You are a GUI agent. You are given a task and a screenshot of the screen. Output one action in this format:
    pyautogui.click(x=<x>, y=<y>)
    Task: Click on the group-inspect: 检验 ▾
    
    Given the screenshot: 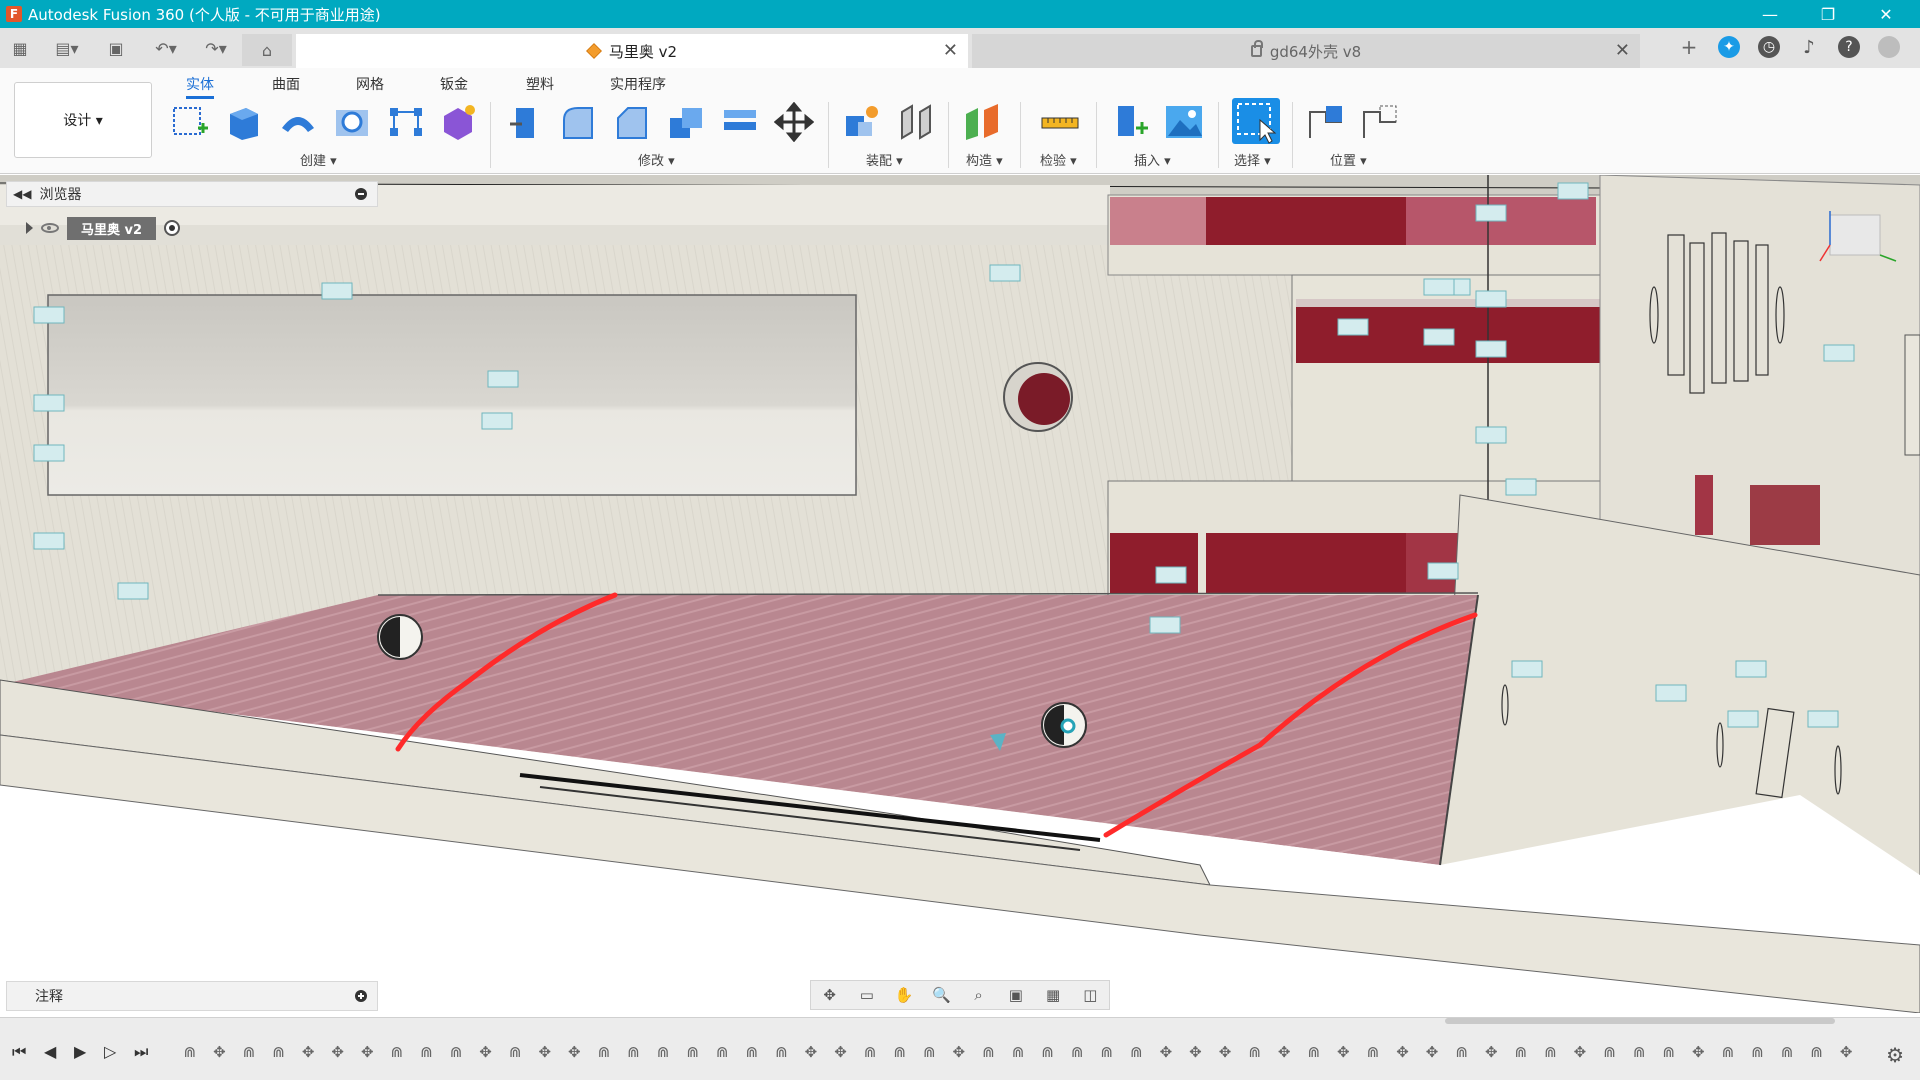 What is the action you would take?
    pyautogui.click(x=1058, y=159)
    